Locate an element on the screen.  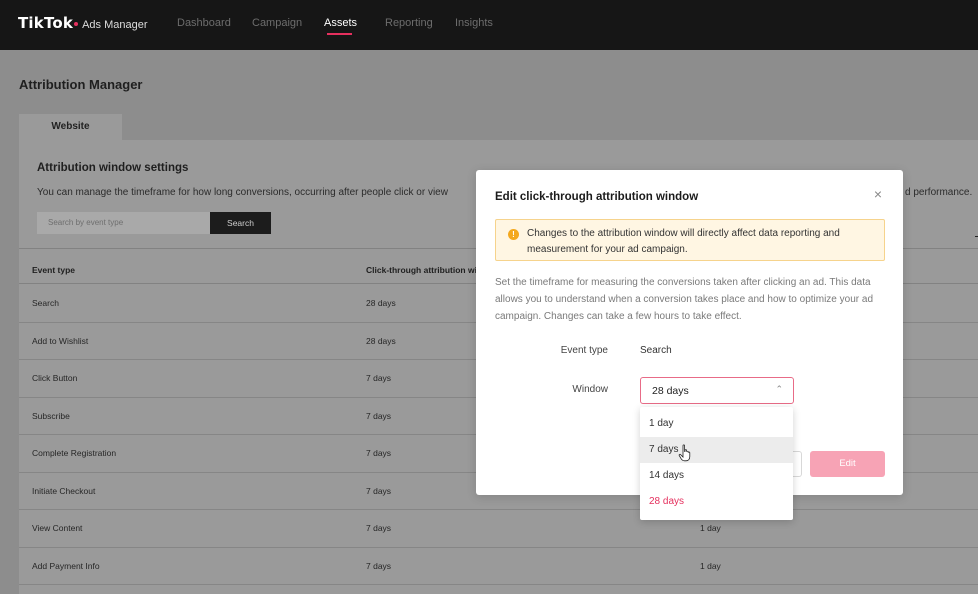
warning-icon: ! is located at coordinates (513, 234).